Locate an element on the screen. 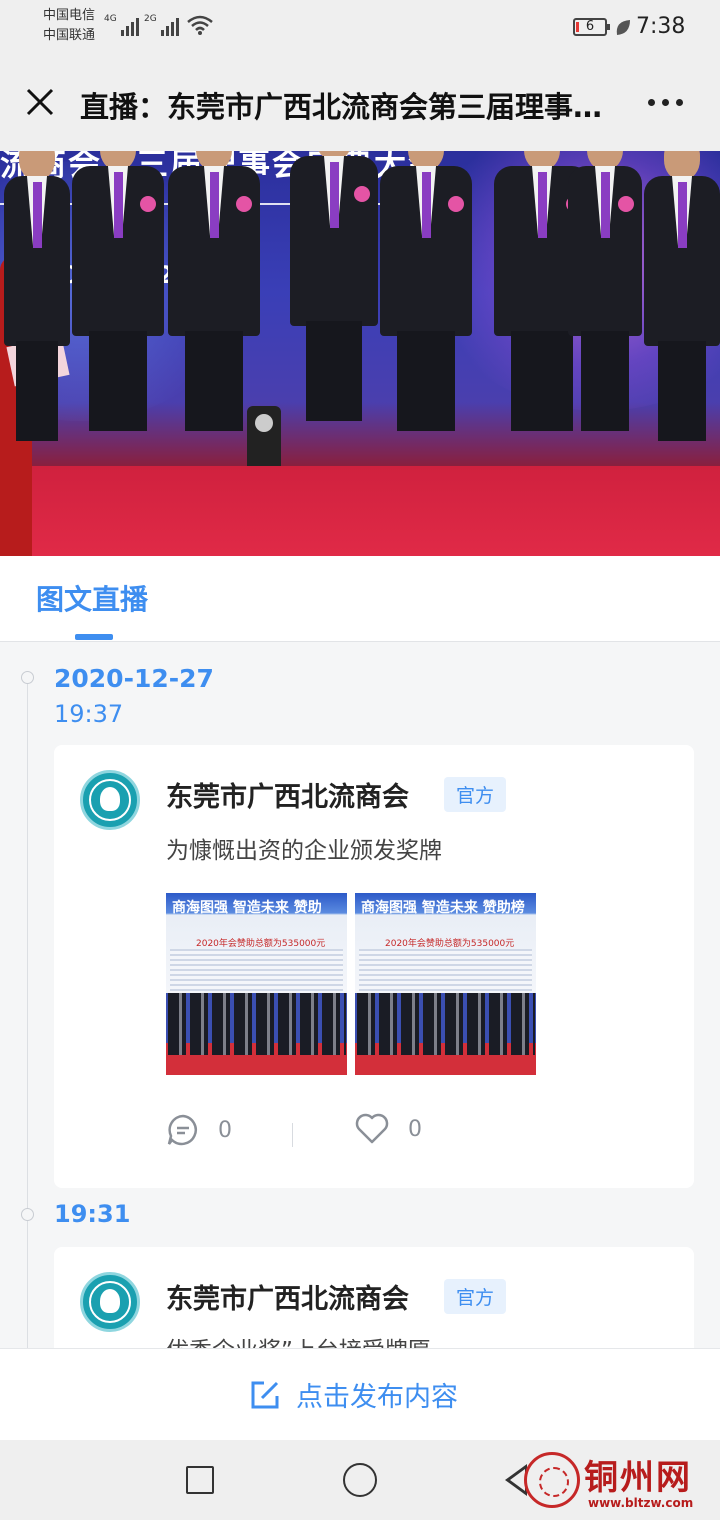 Image resolution: width=720 pixels, height=1520 pixels. tab-bar: 图文直播 is located at coordinates (360, 599).